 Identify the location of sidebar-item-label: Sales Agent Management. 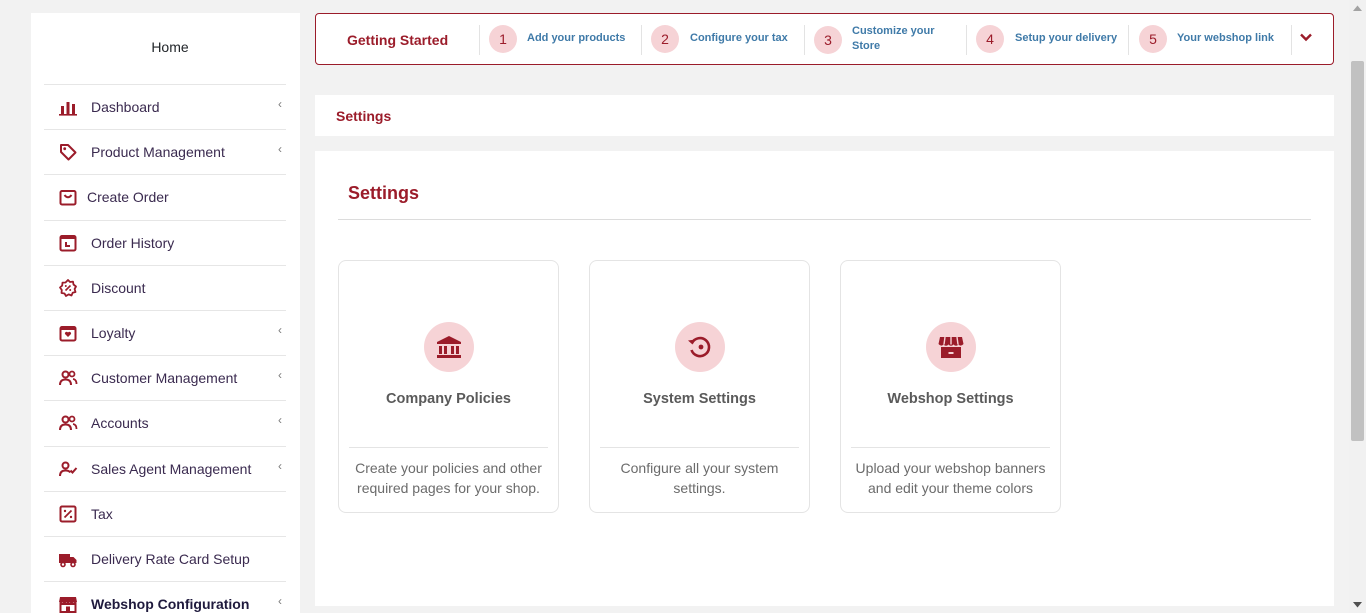
(171, 468).